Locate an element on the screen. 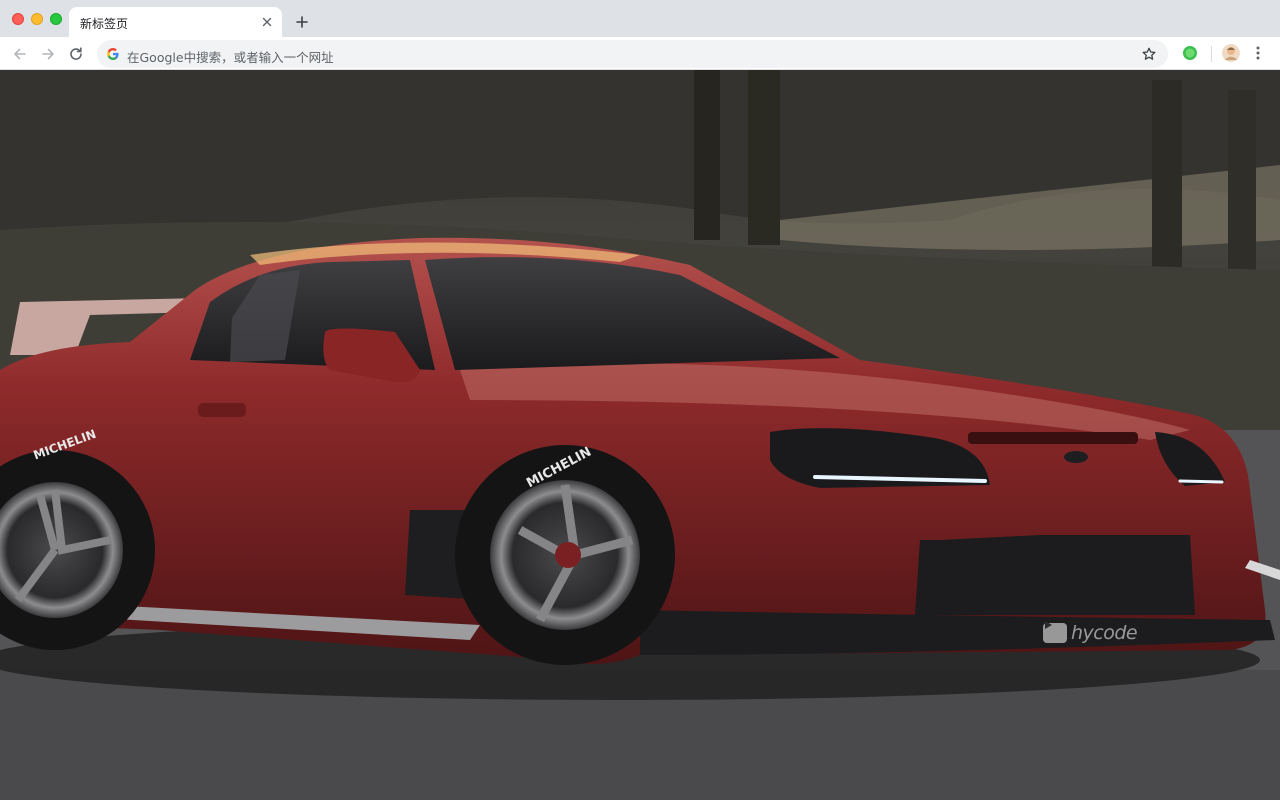  tab-new-tab: 新标签页 is located at coordinates (175, 22).